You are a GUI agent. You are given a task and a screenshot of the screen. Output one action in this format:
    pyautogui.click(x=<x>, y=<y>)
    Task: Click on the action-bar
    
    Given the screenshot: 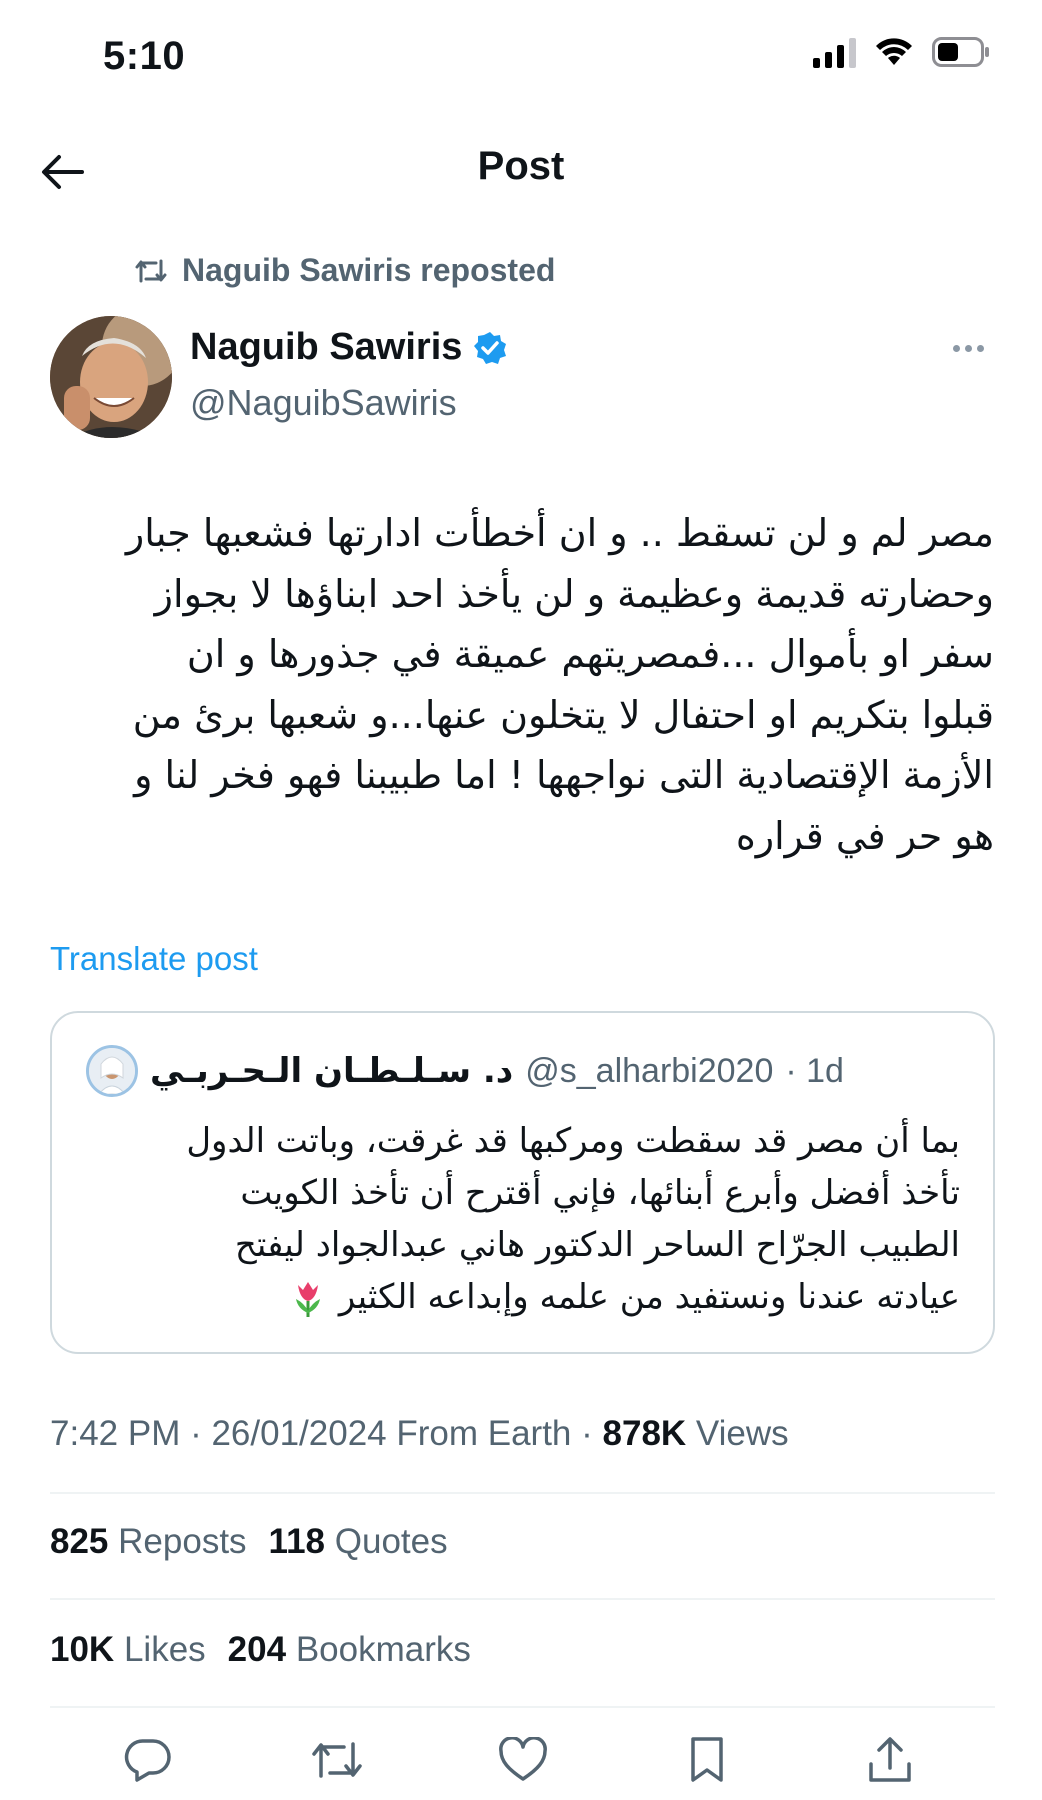 What is the action you would take?
    pyautogui.click(x=521, y=1765)
    